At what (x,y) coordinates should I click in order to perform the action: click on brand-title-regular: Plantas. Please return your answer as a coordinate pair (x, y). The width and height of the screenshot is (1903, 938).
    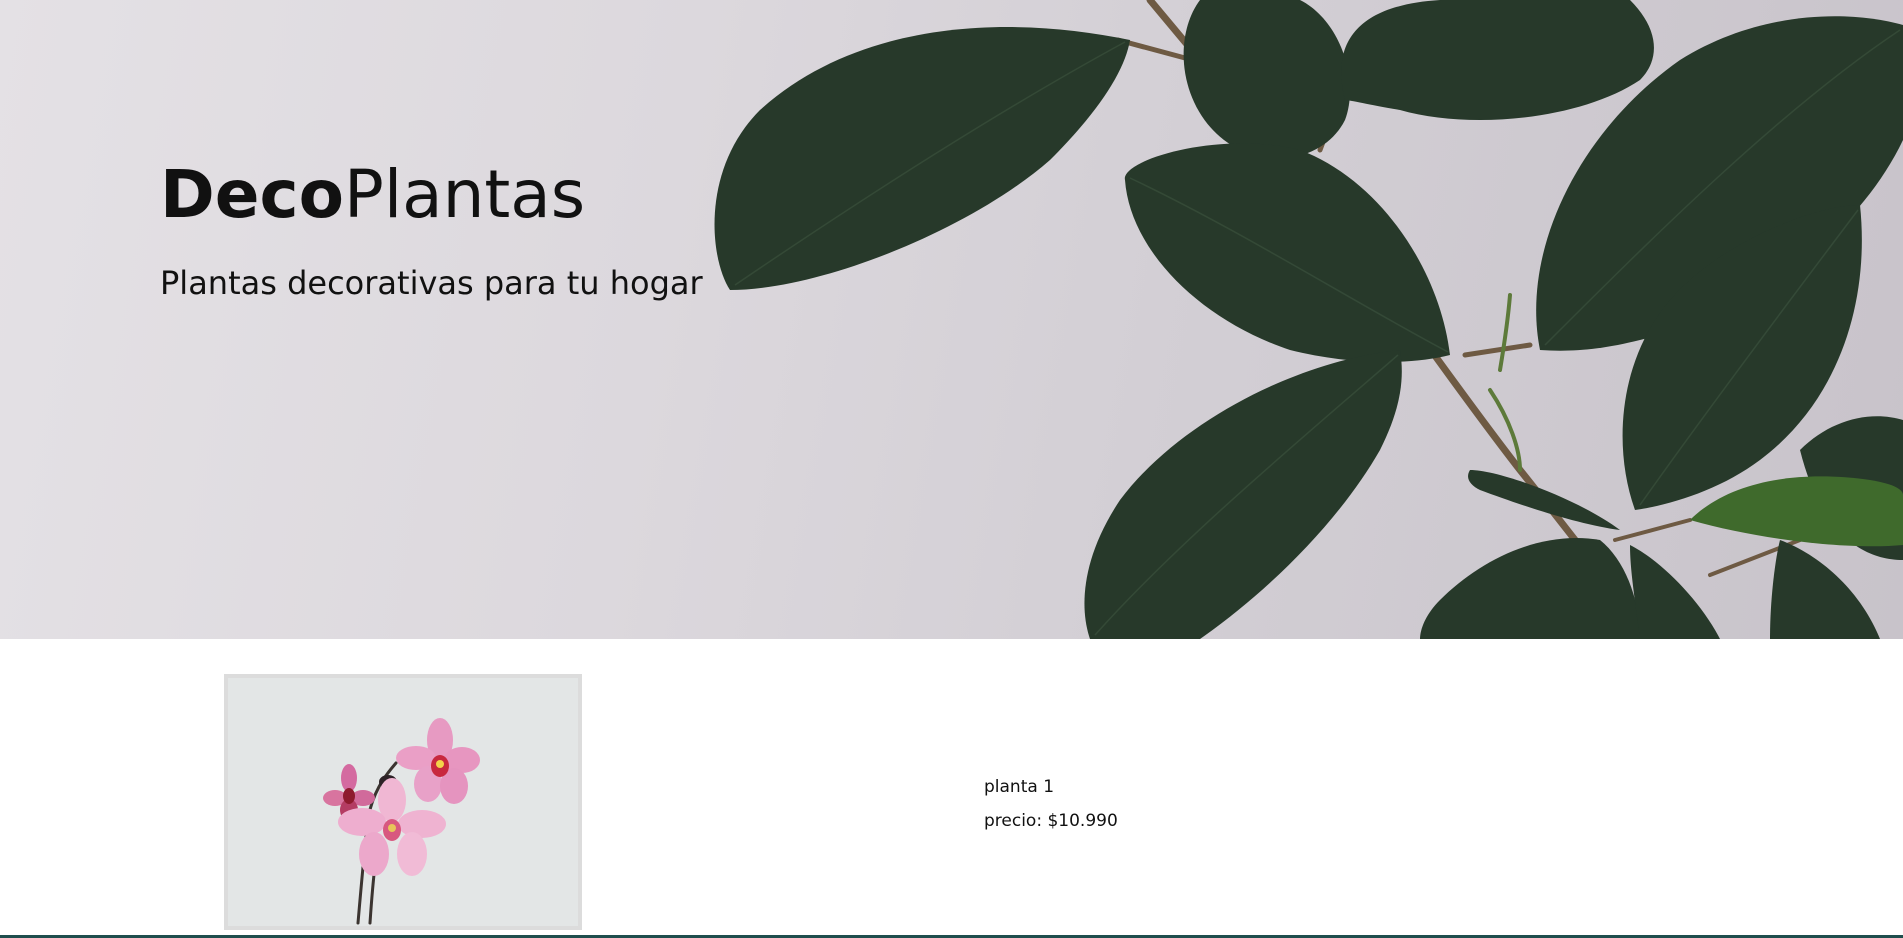
    Looking at the image, I should click on (465, 194).